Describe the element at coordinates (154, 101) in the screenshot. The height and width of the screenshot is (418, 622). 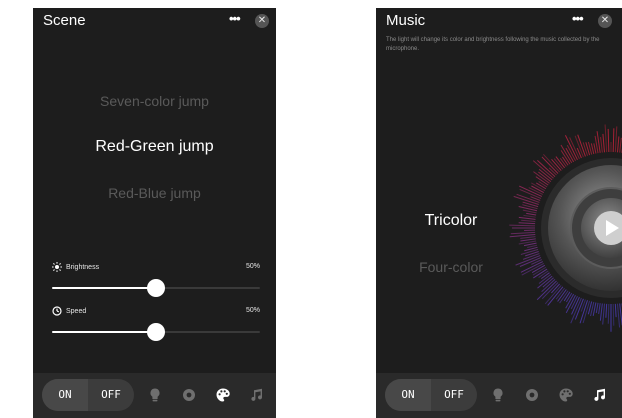
I see `scene-mode-seven-color: Seven-color jump` at that location.